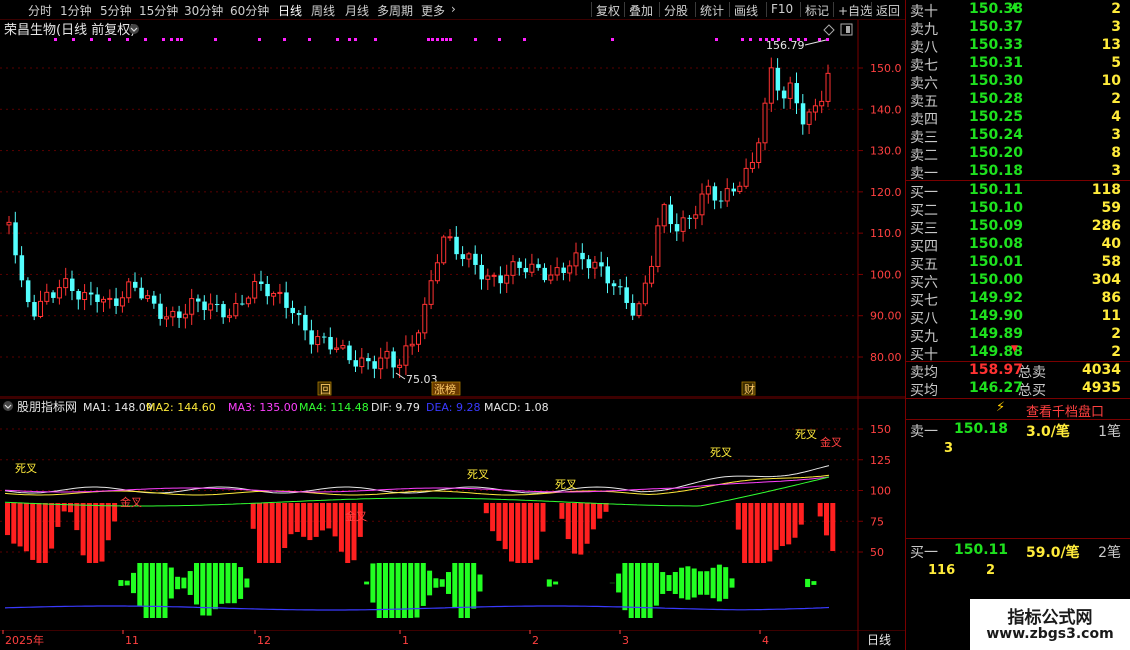  I want to click on event-marker-0: 回, so click(324, 388).